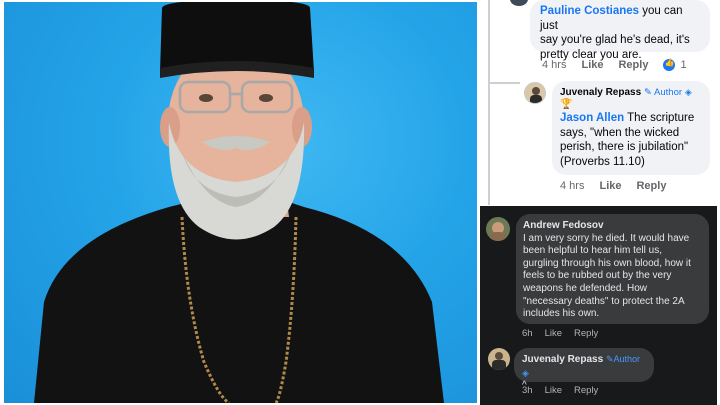 The width and height of the screenshot is (720, 405). I want to click on comment-actions: 4 hrs Like Reply 1, so click(614, 64).